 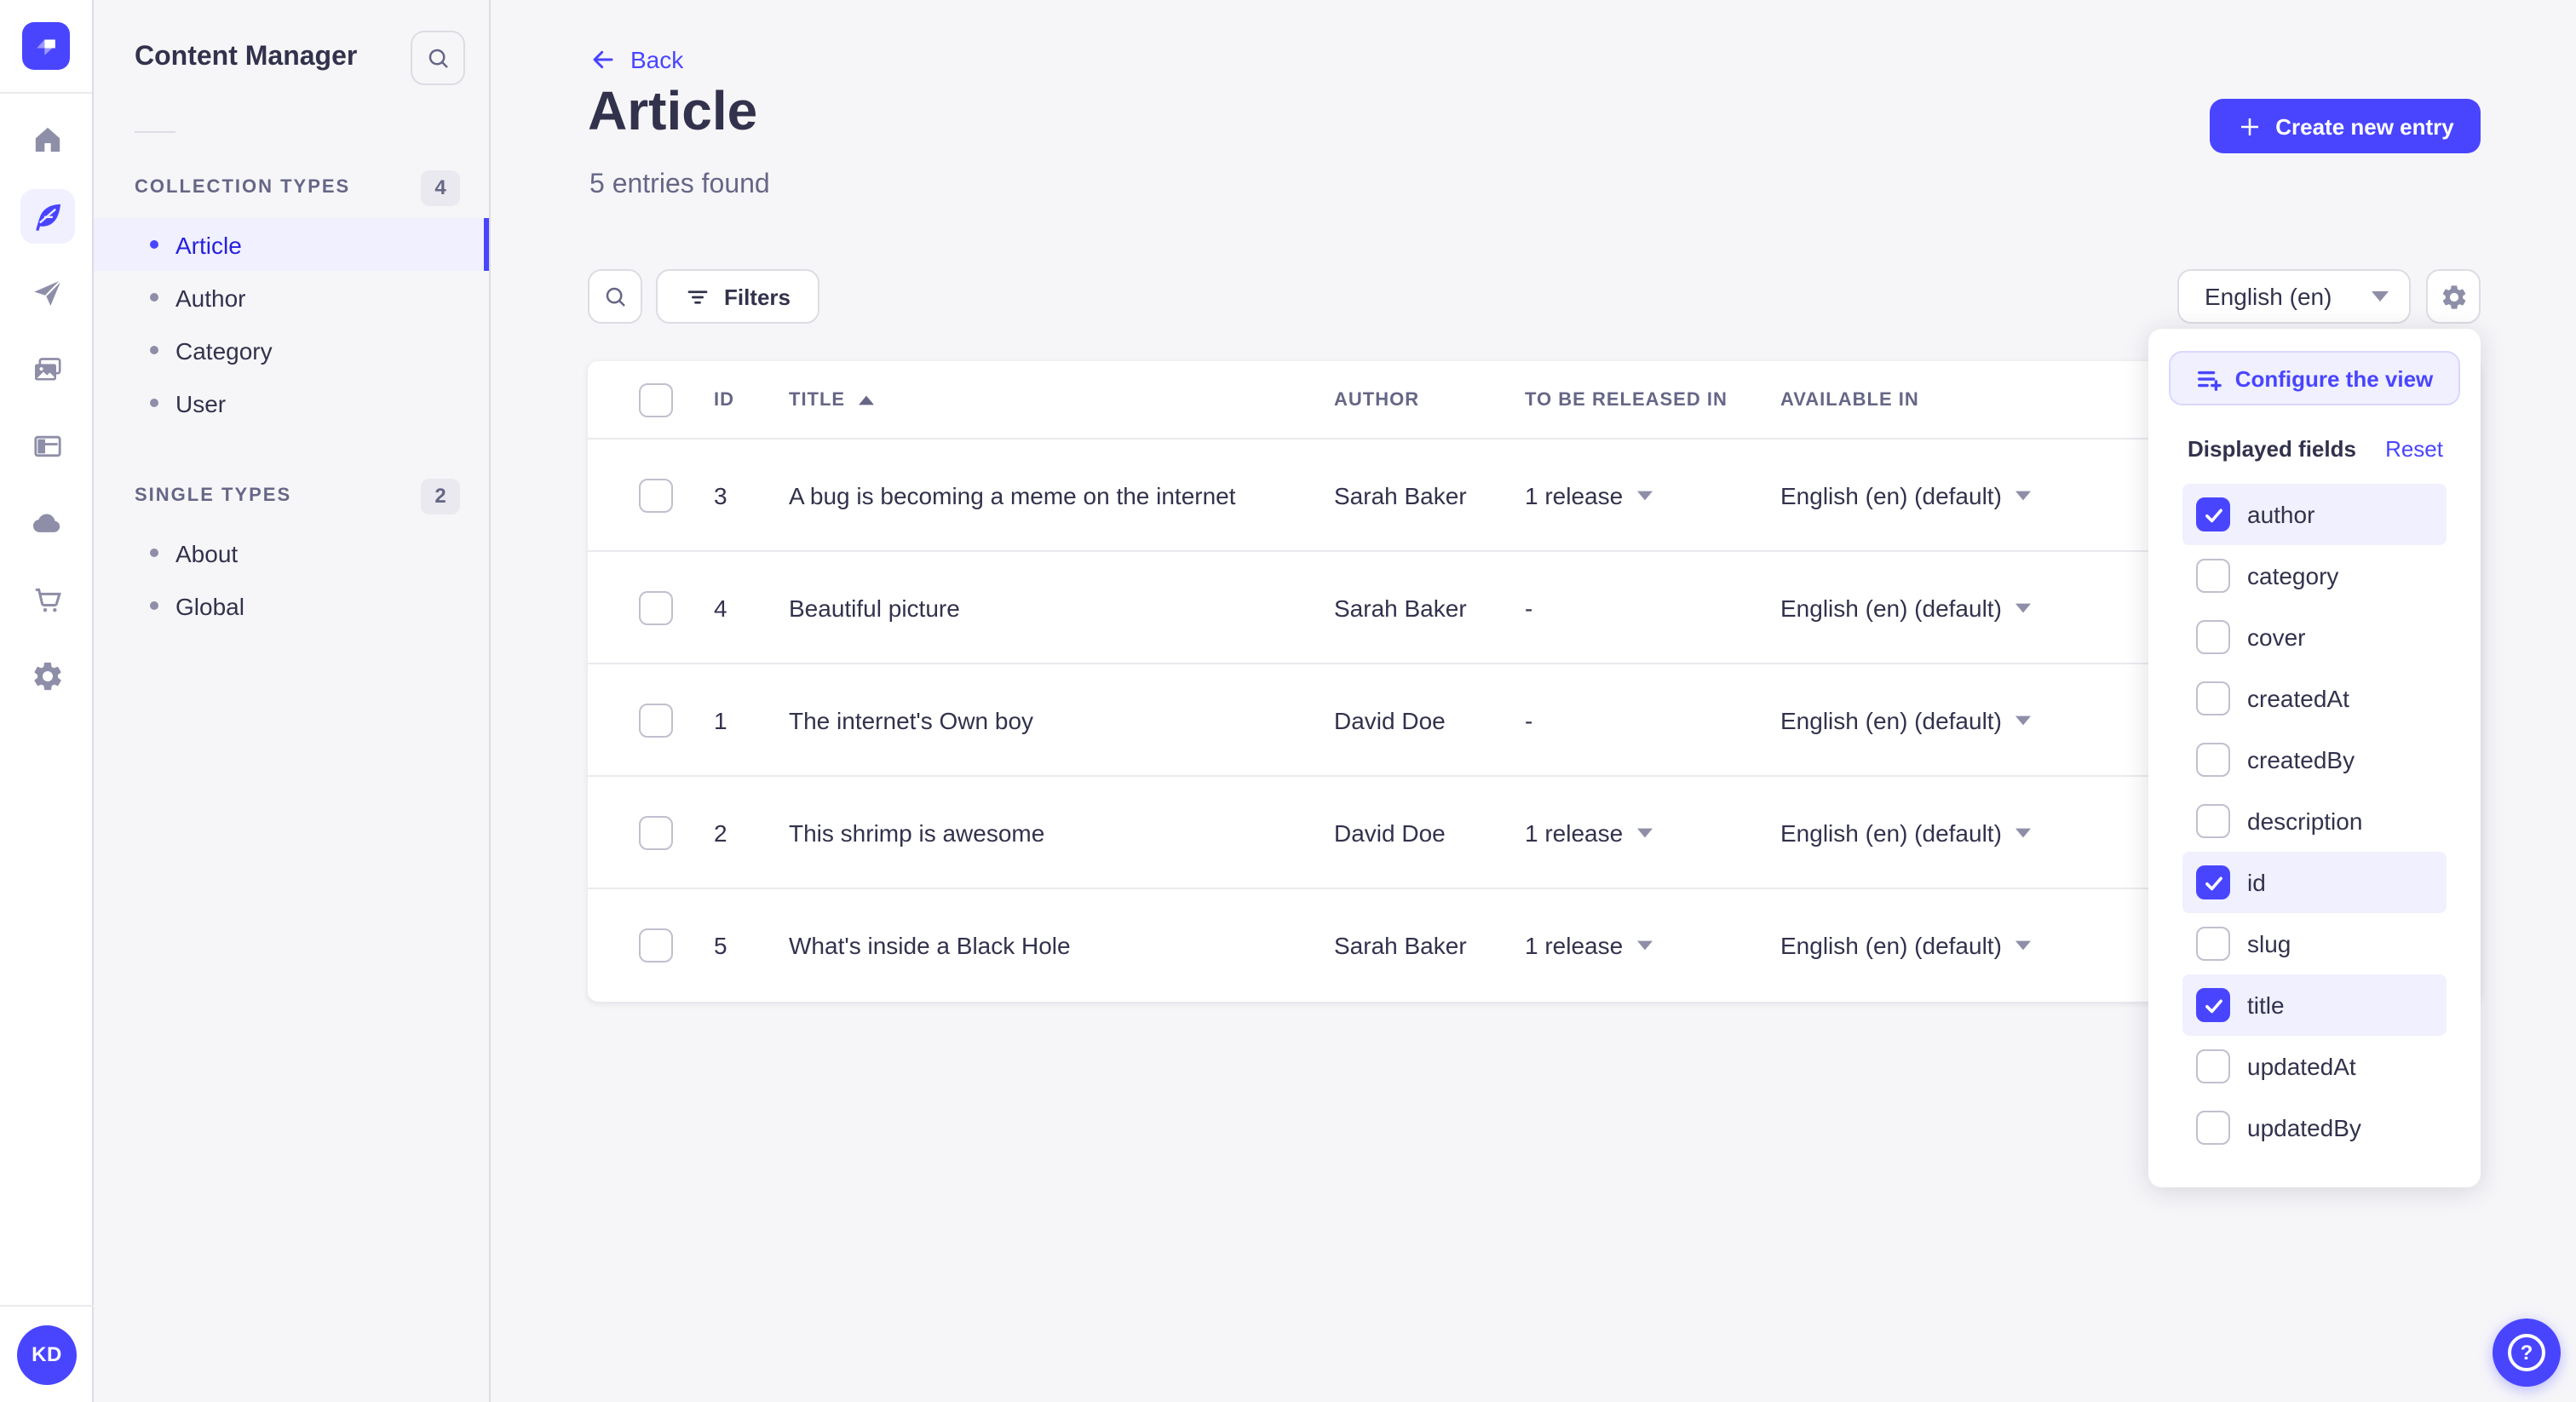 I want to click on content-type-builder-icon, so click(x=47, y=446).